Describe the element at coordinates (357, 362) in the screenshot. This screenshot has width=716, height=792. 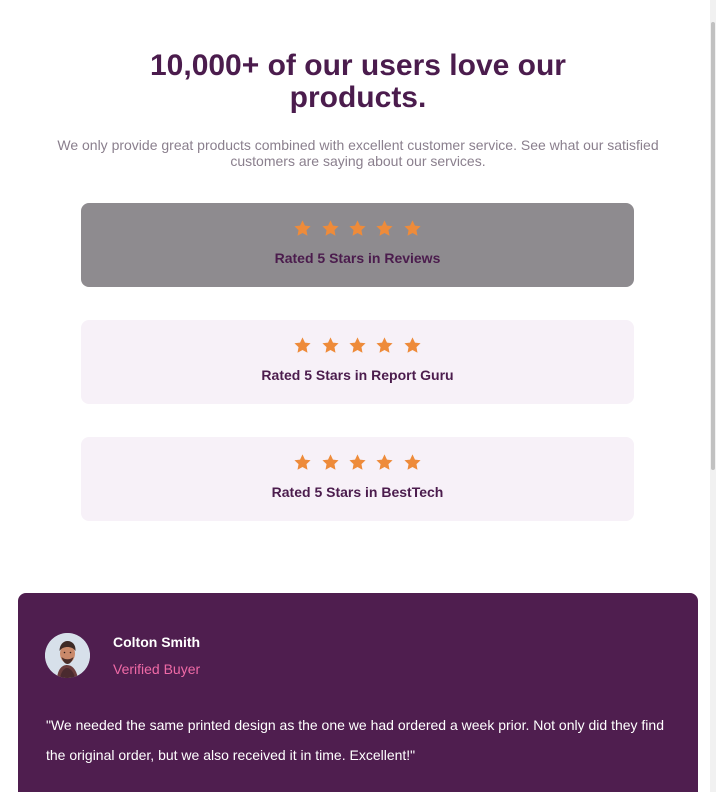
I see `rating-card-report-guru: Rated 5 Stars in Report Guru` at that location.